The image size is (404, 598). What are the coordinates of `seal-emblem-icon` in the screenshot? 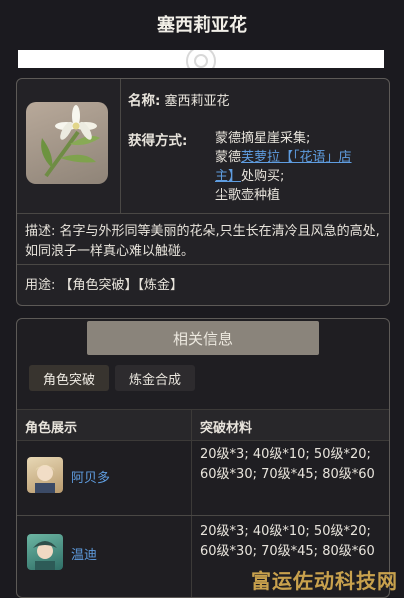 It's located at (201, 59).